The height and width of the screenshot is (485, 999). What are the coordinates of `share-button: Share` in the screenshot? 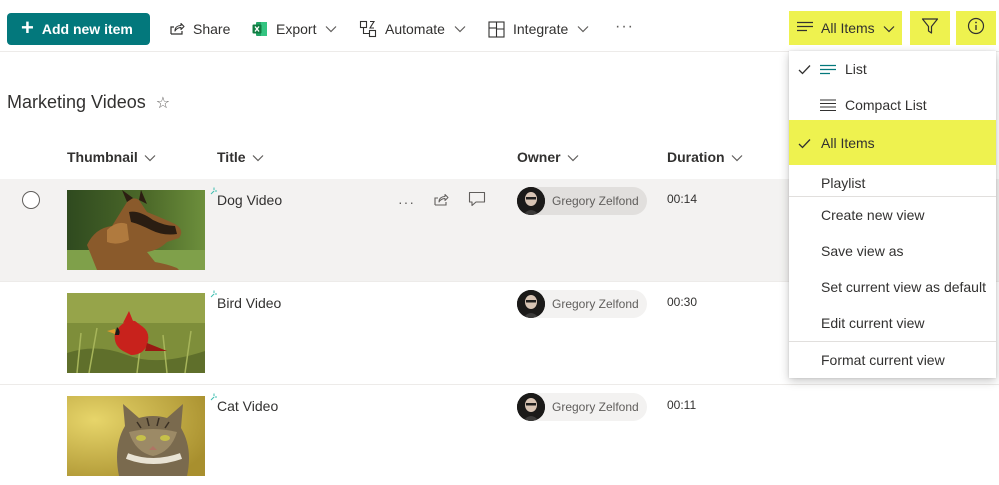 It's located at (199, 29).